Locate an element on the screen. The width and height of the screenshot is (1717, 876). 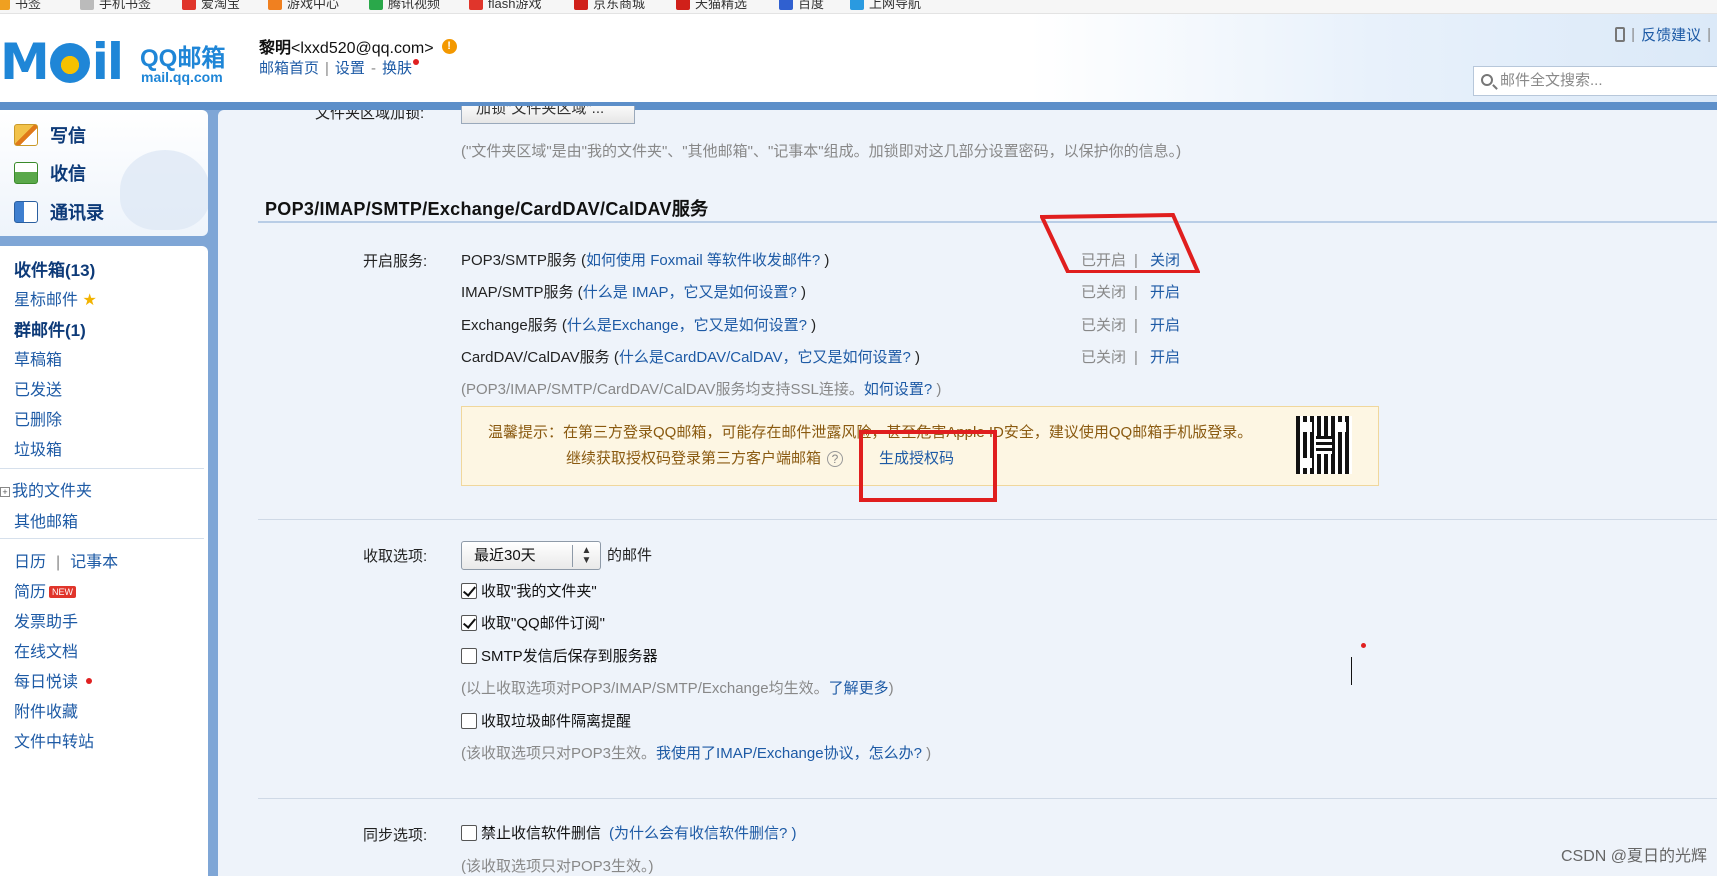
service-help-link: 什么是Exchange，它又是如何设置? is located at coordinates (687, 325).